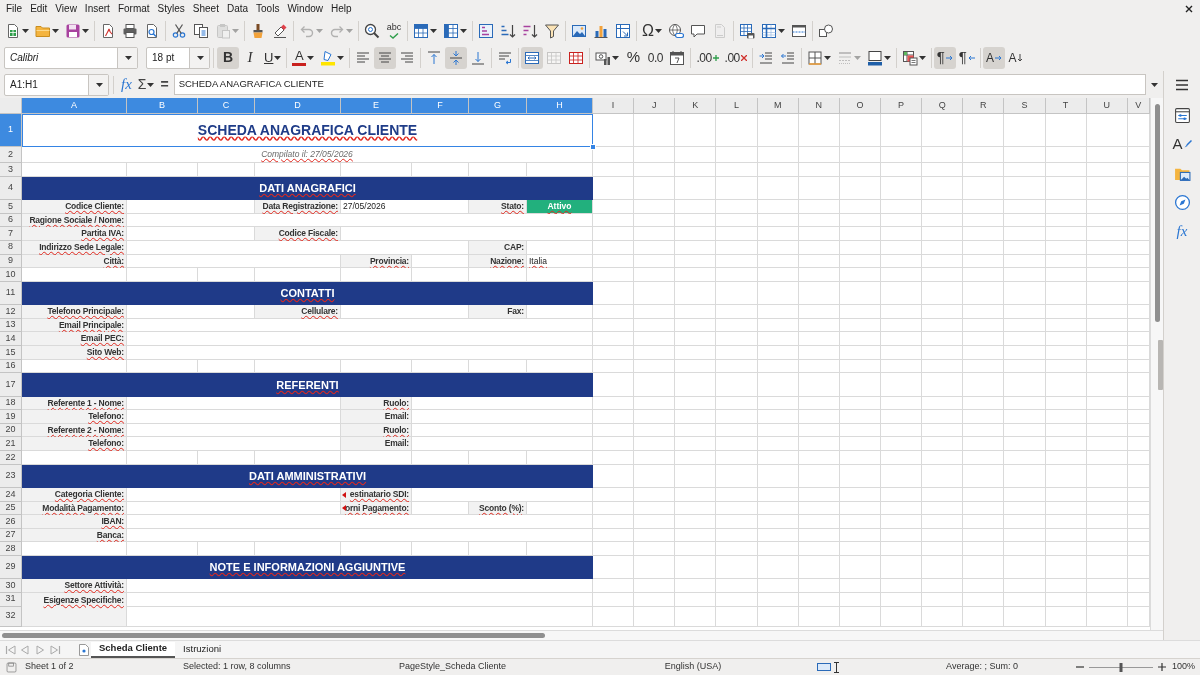 This screenshot has width=1200, height=675. What do you see at coordinates (11, 339) in the screenshot?
I see `row-header: 14` at bounding box center [11, 339].